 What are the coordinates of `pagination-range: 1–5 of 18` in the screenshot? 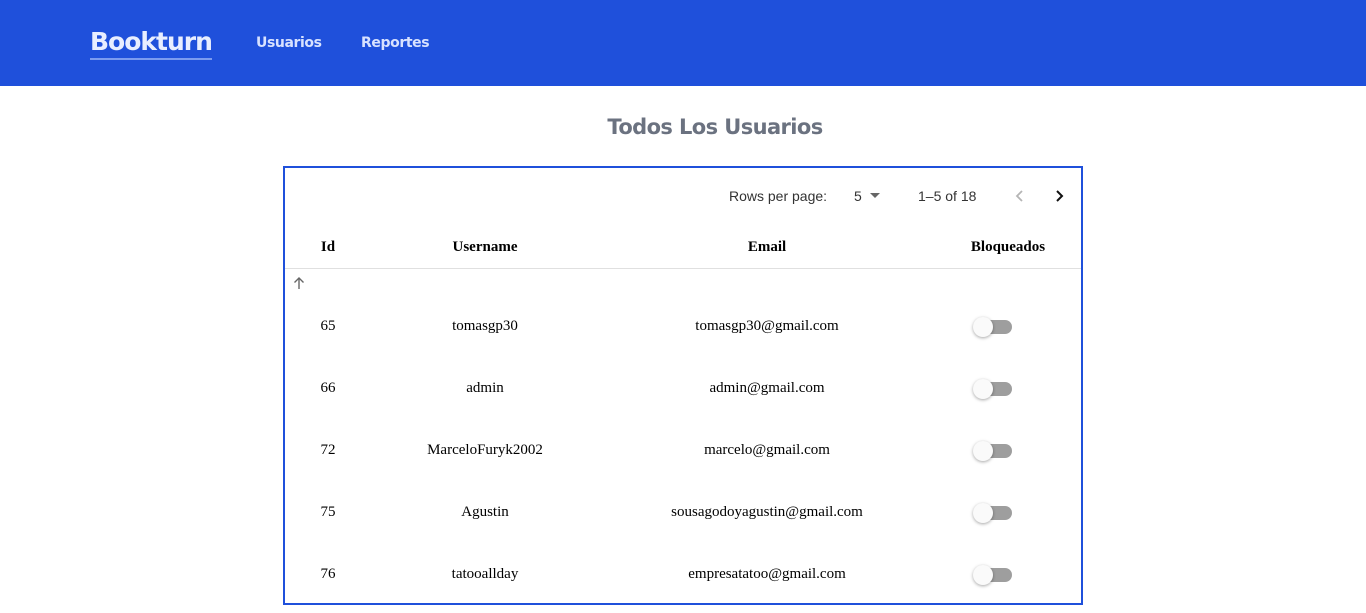 It's located at (947, 196).